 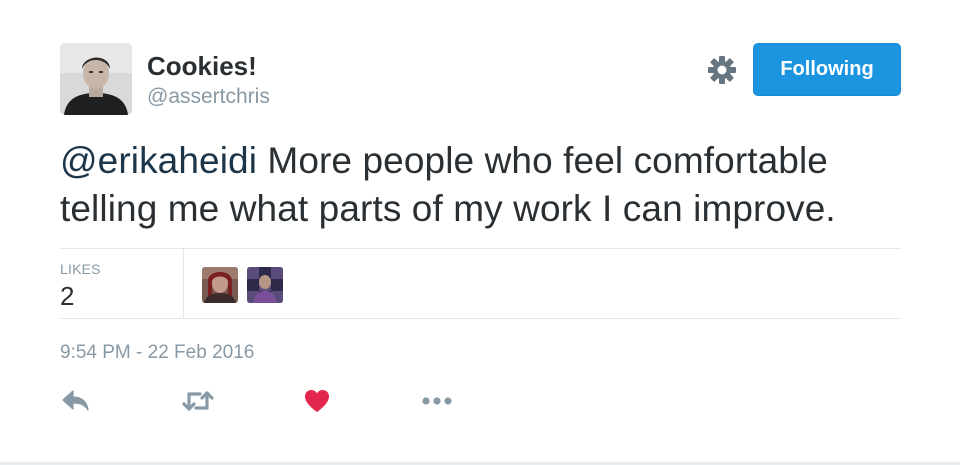 I want to click on reply-button, so click(x=76, y=401).